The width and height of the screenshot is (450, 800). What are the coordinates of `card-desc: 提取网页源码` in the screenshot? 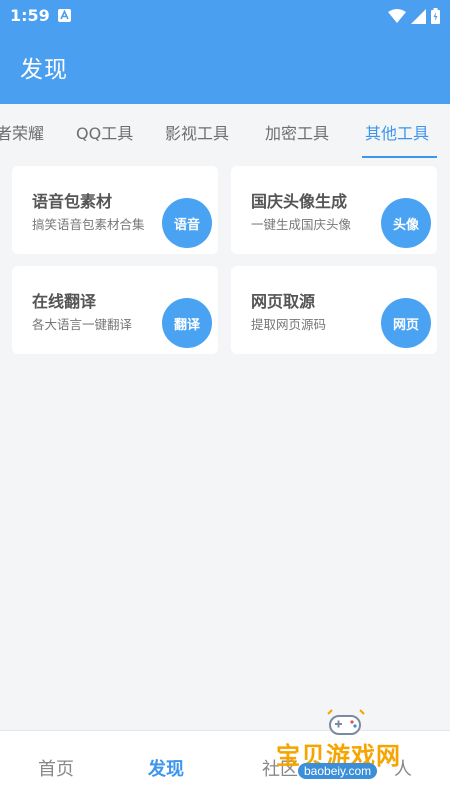 It's located at (289, 324).